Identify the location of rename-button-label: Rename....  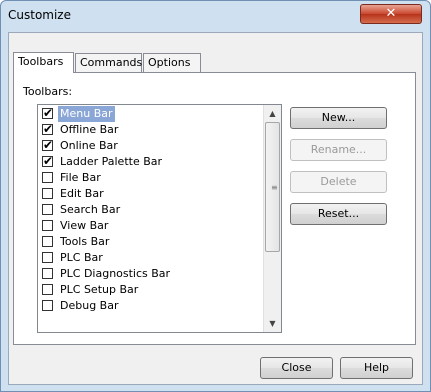
(338, 149).